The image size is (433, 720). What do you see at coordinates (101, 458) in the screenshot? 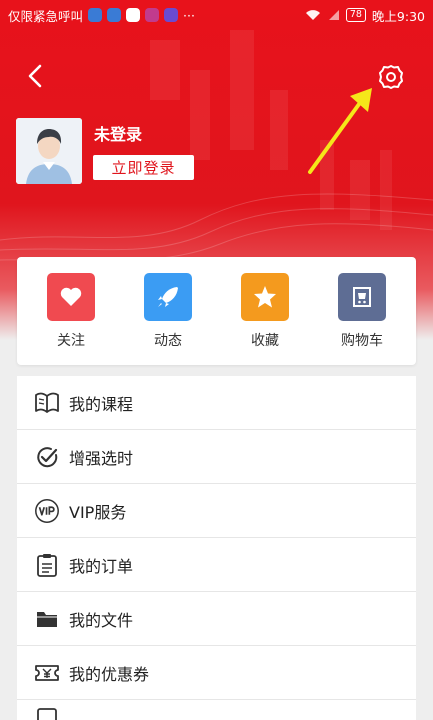
I see `menu-item-label: 增强选时` at bounding box center [101, 458].